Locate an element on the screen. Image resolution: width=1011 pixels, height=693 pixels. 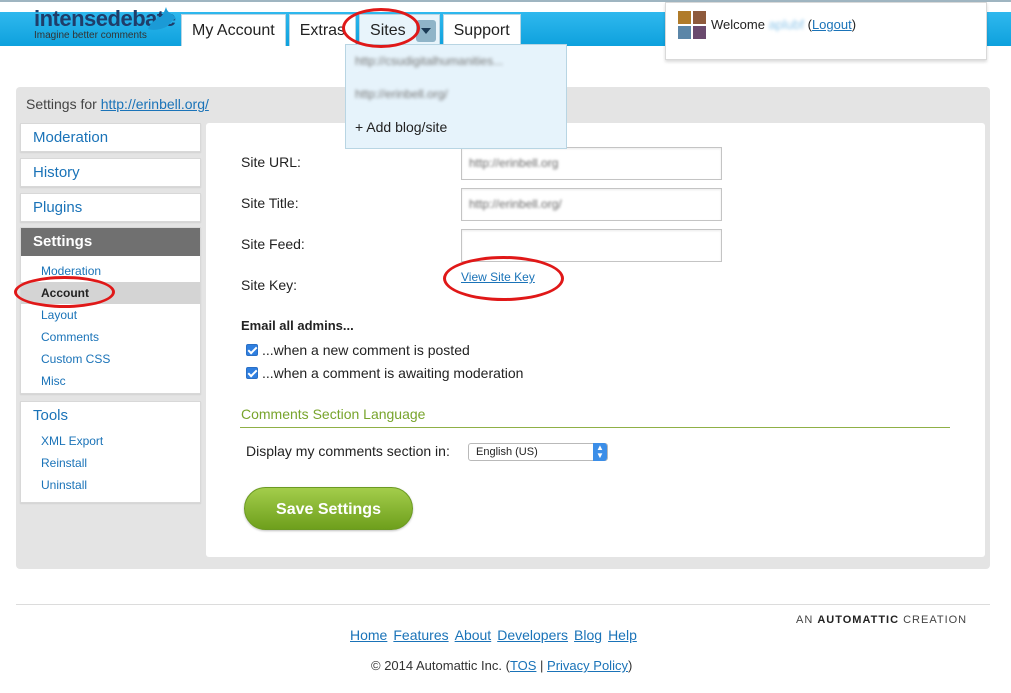
sidebar-subitem-reinstall: Reinstall is located at coordinates (110, 463).